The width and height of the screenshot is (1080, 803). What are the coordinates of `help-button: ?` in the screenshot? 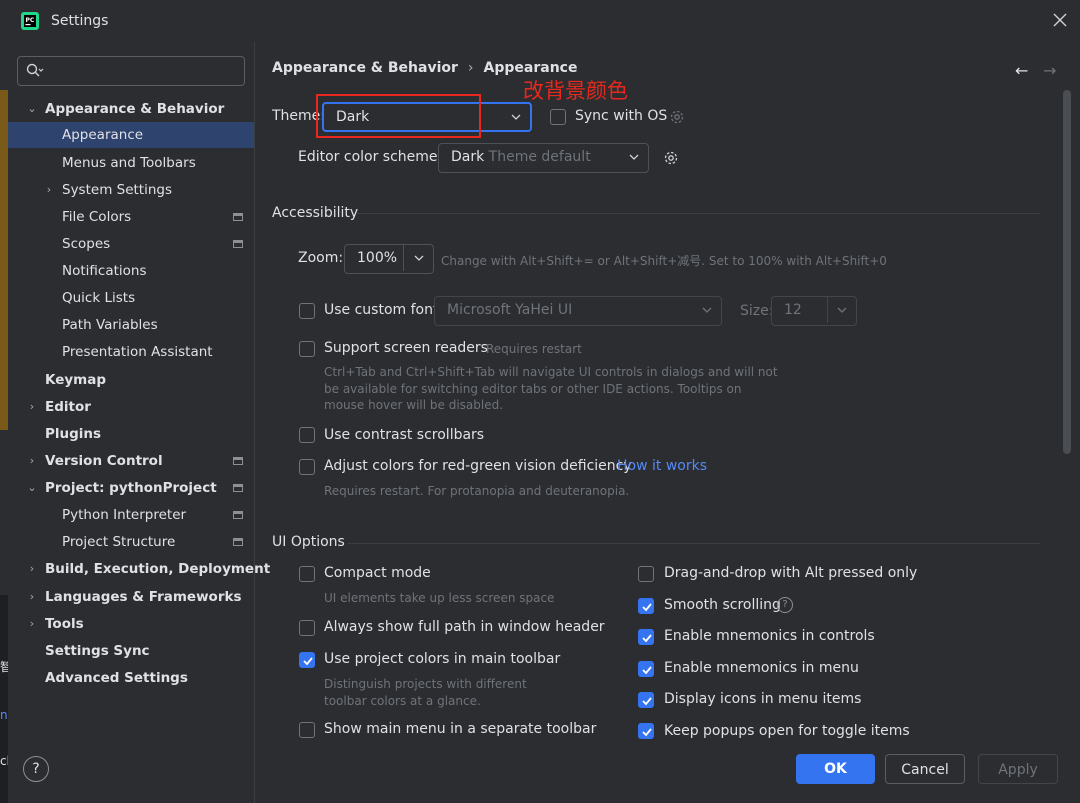 It's located at (36, 769).